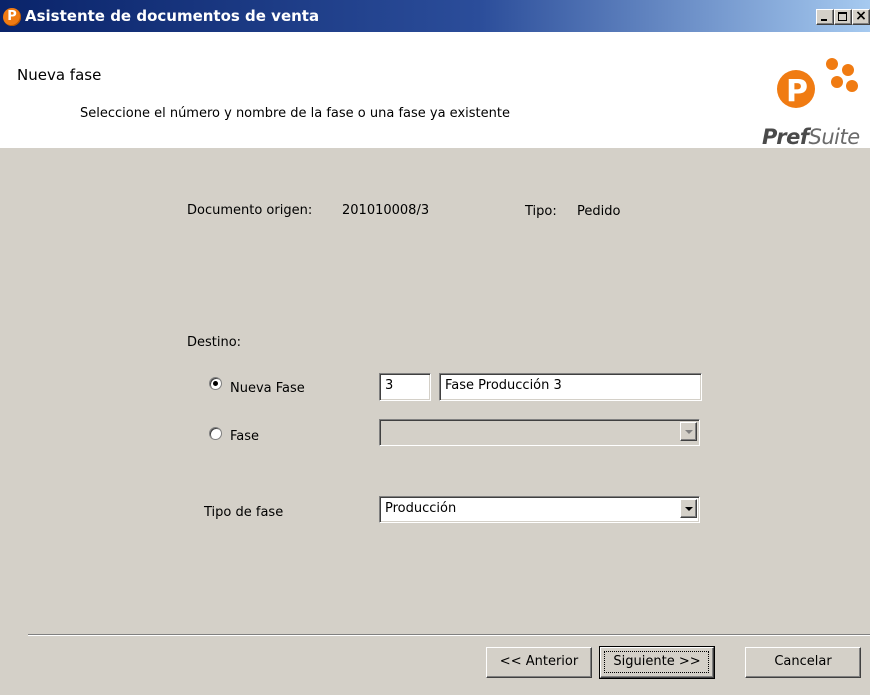 This screenshot has height=695, width=870. What do you see at coordinates (386, 210) in the screenshot?
I see `origin-document-value: 201010008/3` at bounding box center [386, 210].